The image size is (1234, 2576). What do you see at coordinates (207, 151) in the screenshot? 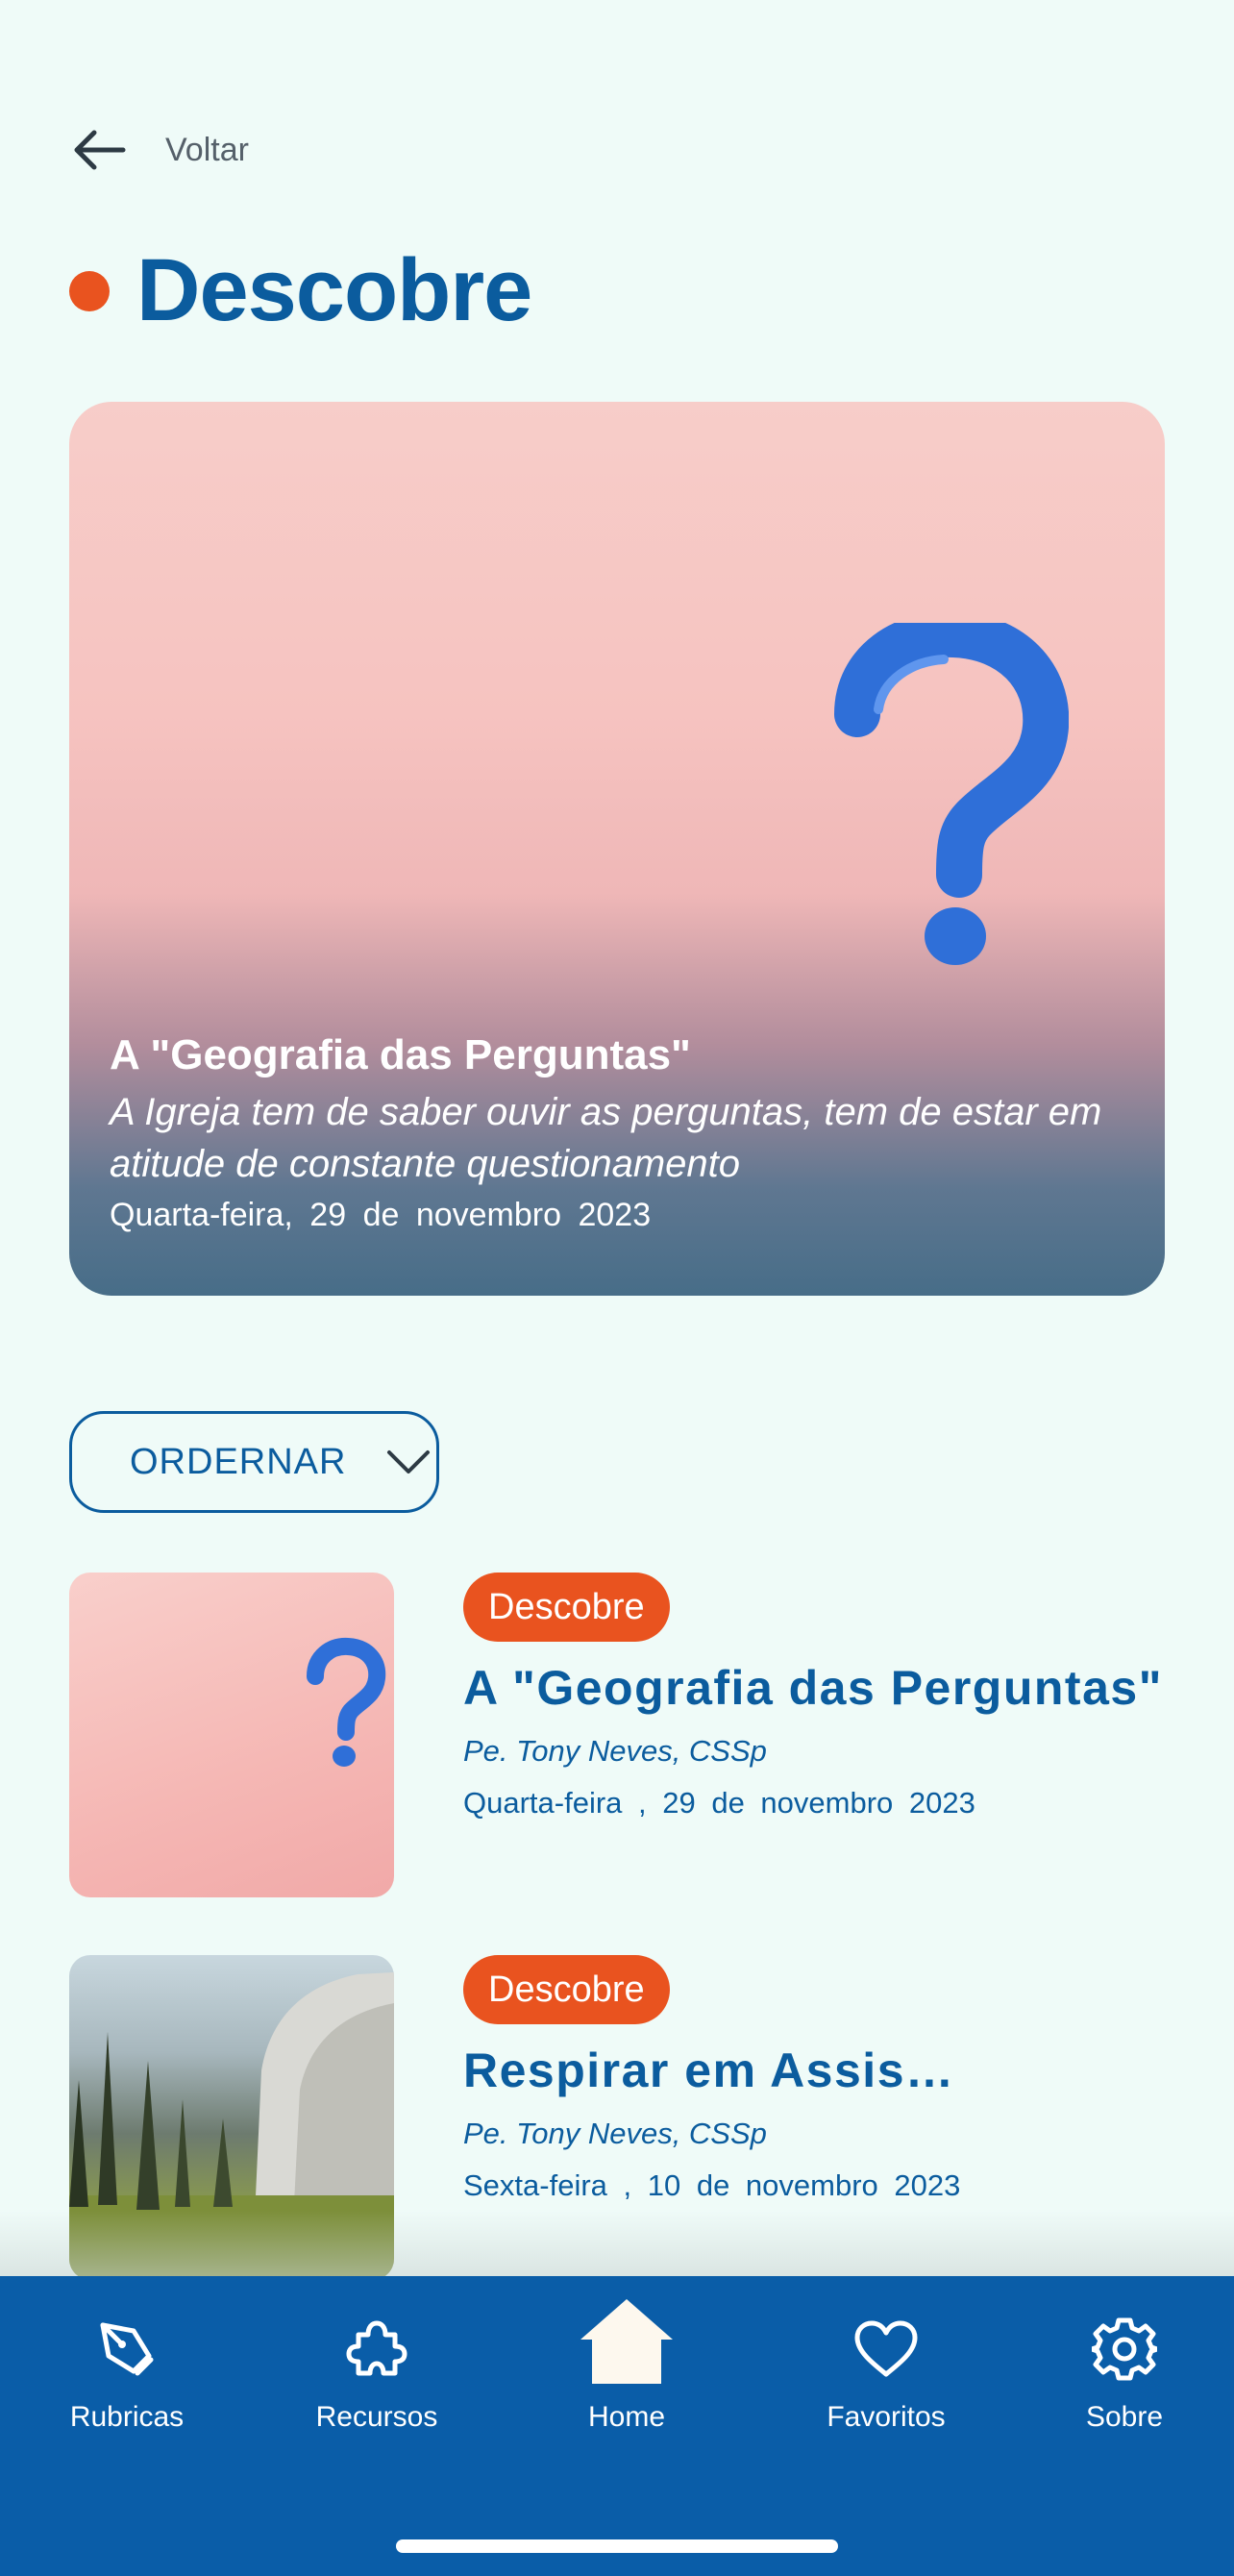
I see `back-label: Voltar` at bounding box center [207, 151].